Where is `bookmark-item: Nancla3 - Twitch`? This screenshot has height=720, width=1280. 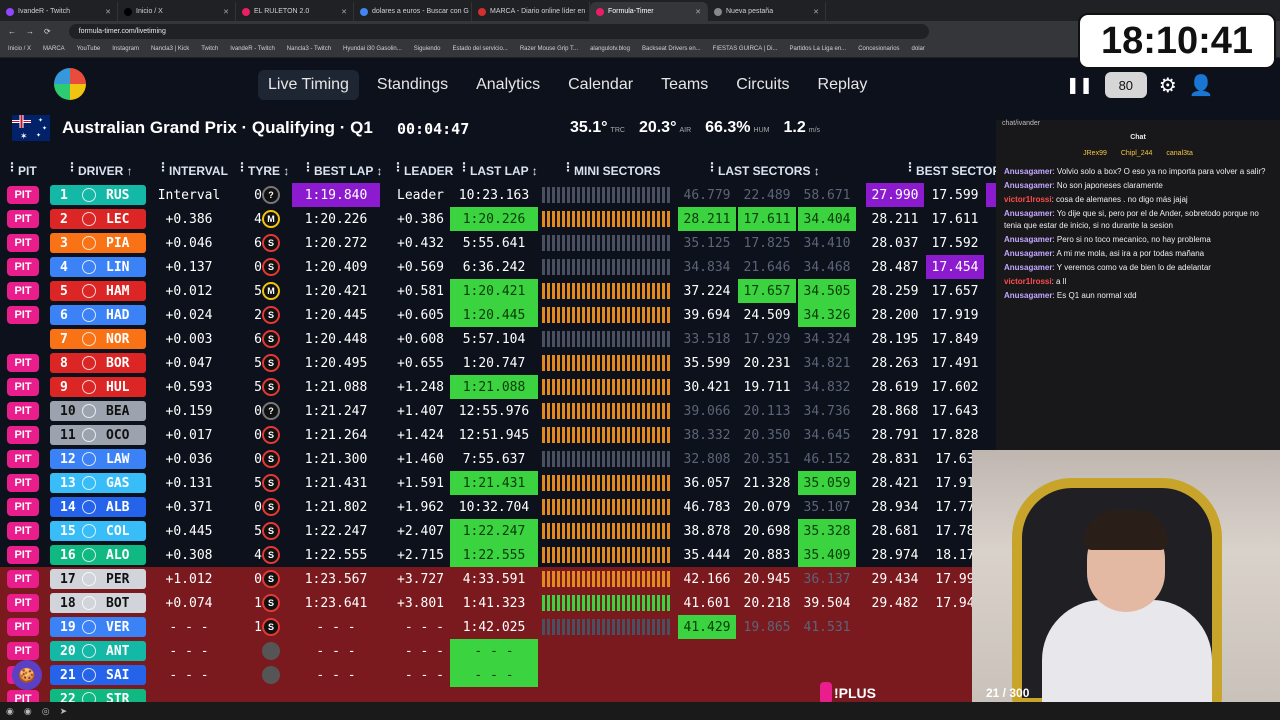 bookmark-item: Nancla3 - Twitch is located at coordinates (309, 49).